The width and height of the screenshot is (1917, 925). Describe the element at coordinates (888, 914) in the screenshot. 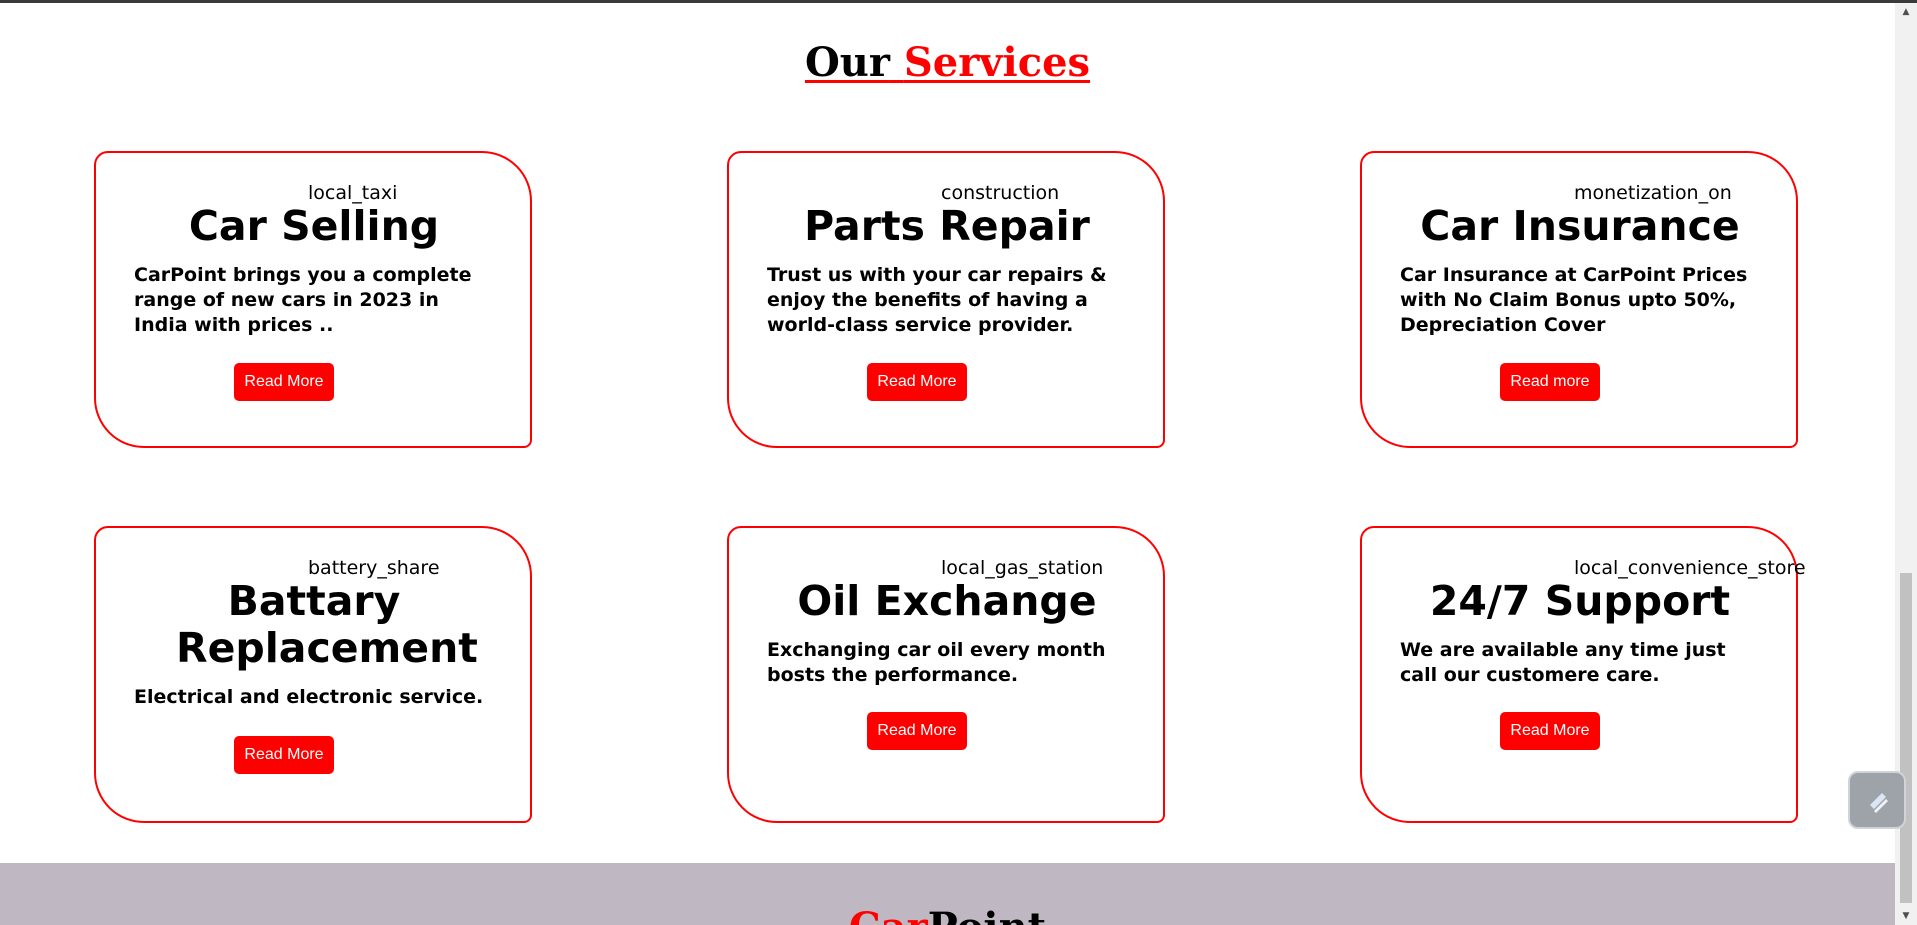

I see `brand-part-car: Car` at that location.